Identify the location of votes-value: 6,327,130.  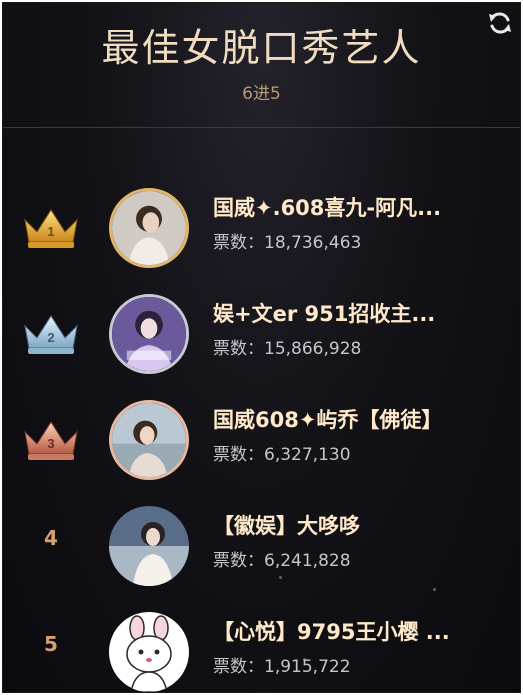
(307, 455).